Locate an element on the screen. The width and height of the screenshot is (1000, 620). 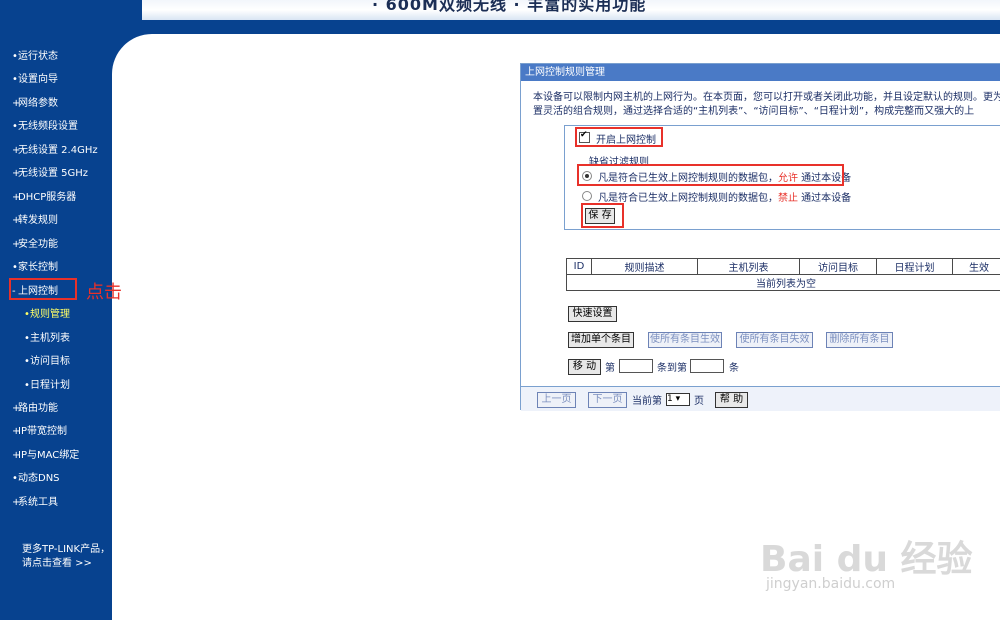
sidebar-item-label: 家长控制 is located at coordinates (38, 267).